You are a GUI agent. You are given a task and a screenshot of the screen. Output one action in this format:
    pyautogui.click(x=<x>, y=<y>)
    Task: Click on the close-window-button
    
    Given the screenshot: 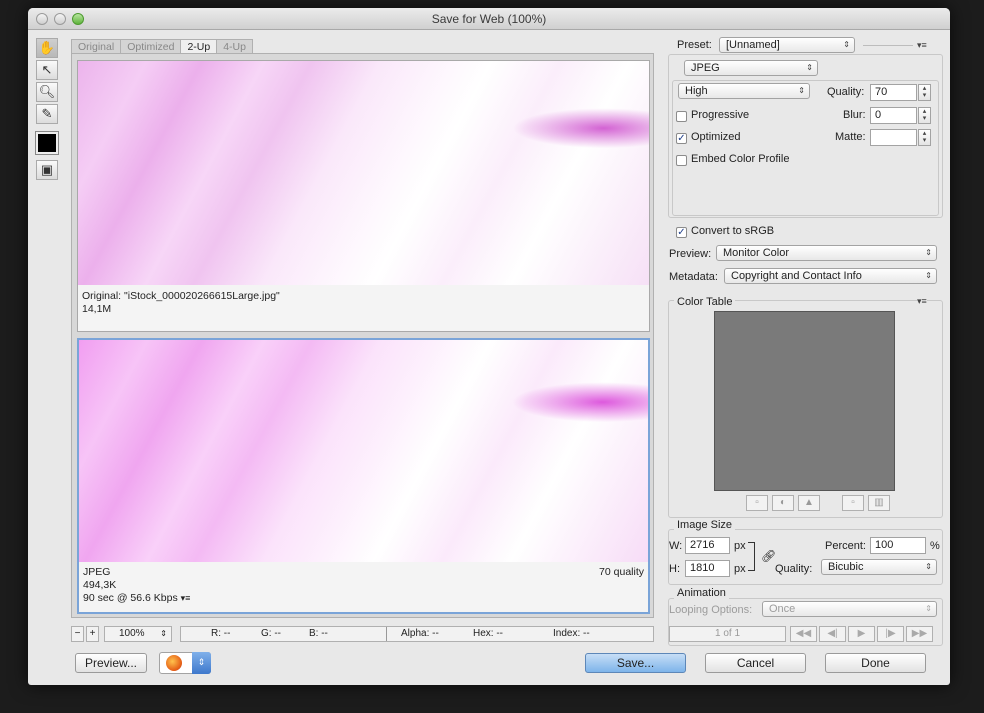 What is the action you would take?
    pyautogui.click(x=42, y=19)
    